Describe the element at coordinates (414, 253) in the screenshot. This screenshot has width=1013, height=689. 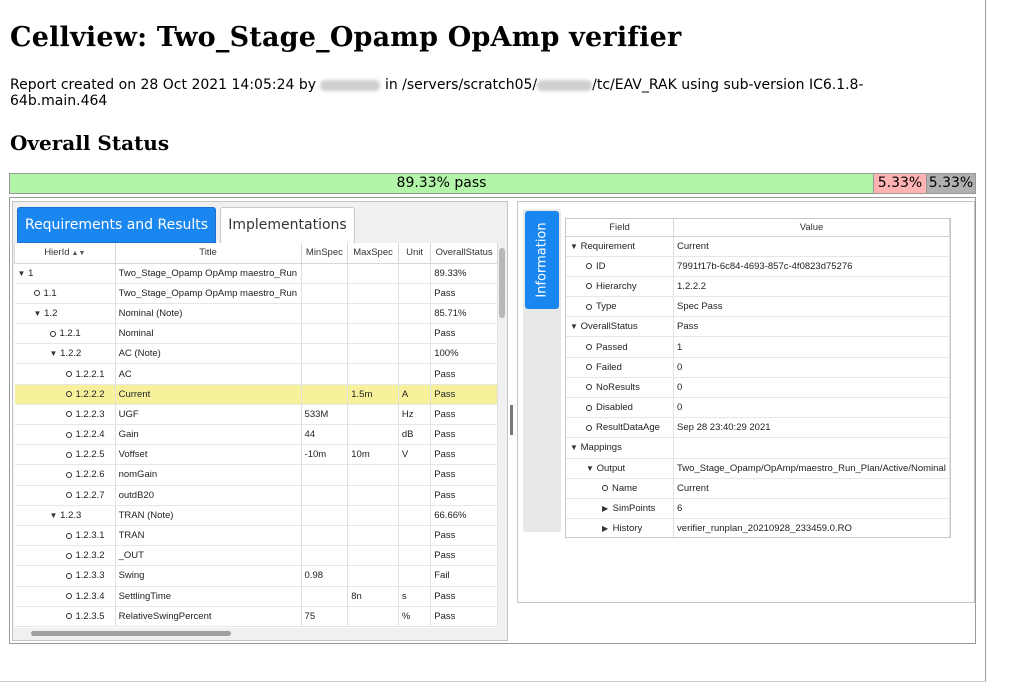
I see `column-header-unit: Unit` at that location.